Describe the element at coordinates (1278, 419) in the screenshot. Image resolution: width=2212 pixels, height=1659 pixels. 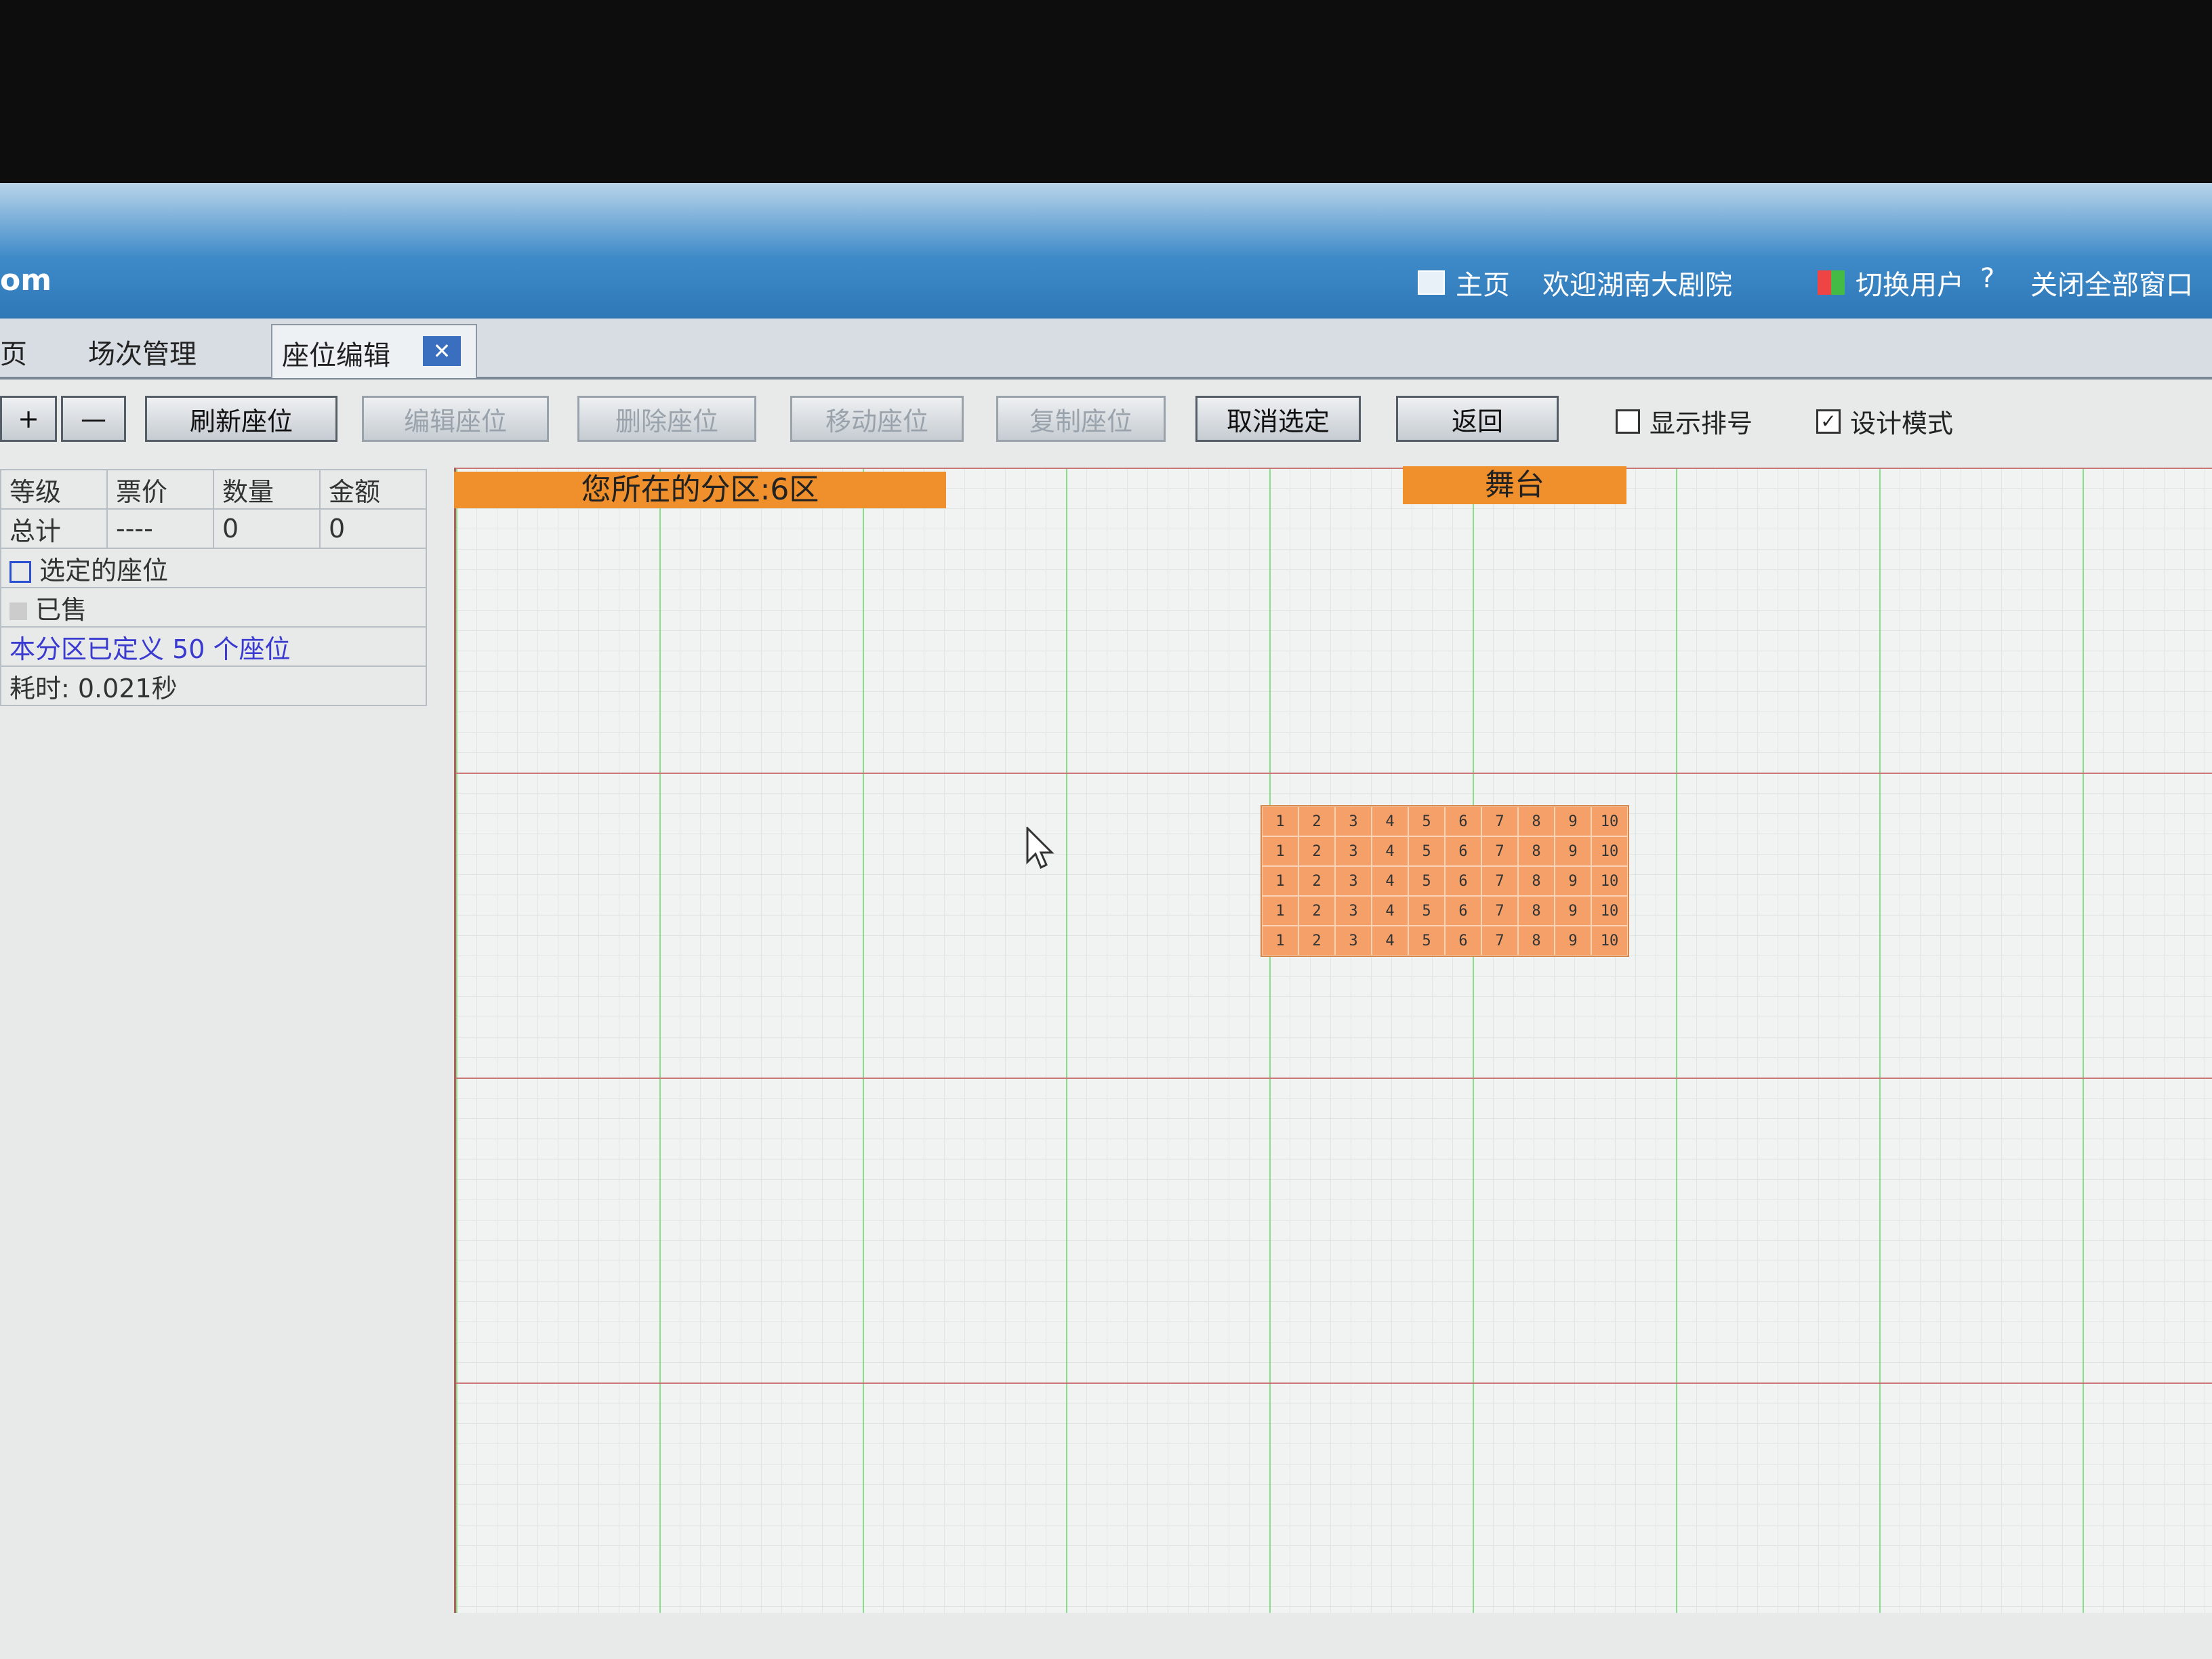
I see `cancel-selection-button: 取消选定` at that location.